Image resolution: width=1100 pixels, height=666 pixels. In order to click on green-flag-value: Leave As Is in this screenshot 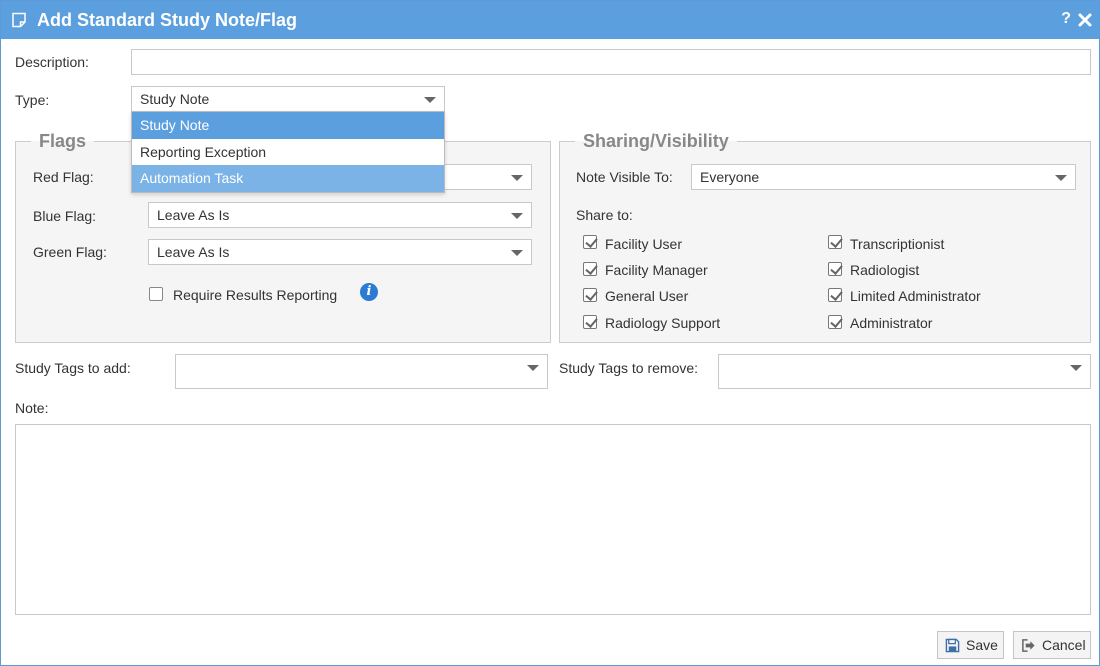, I will do `click(193, 252)`.